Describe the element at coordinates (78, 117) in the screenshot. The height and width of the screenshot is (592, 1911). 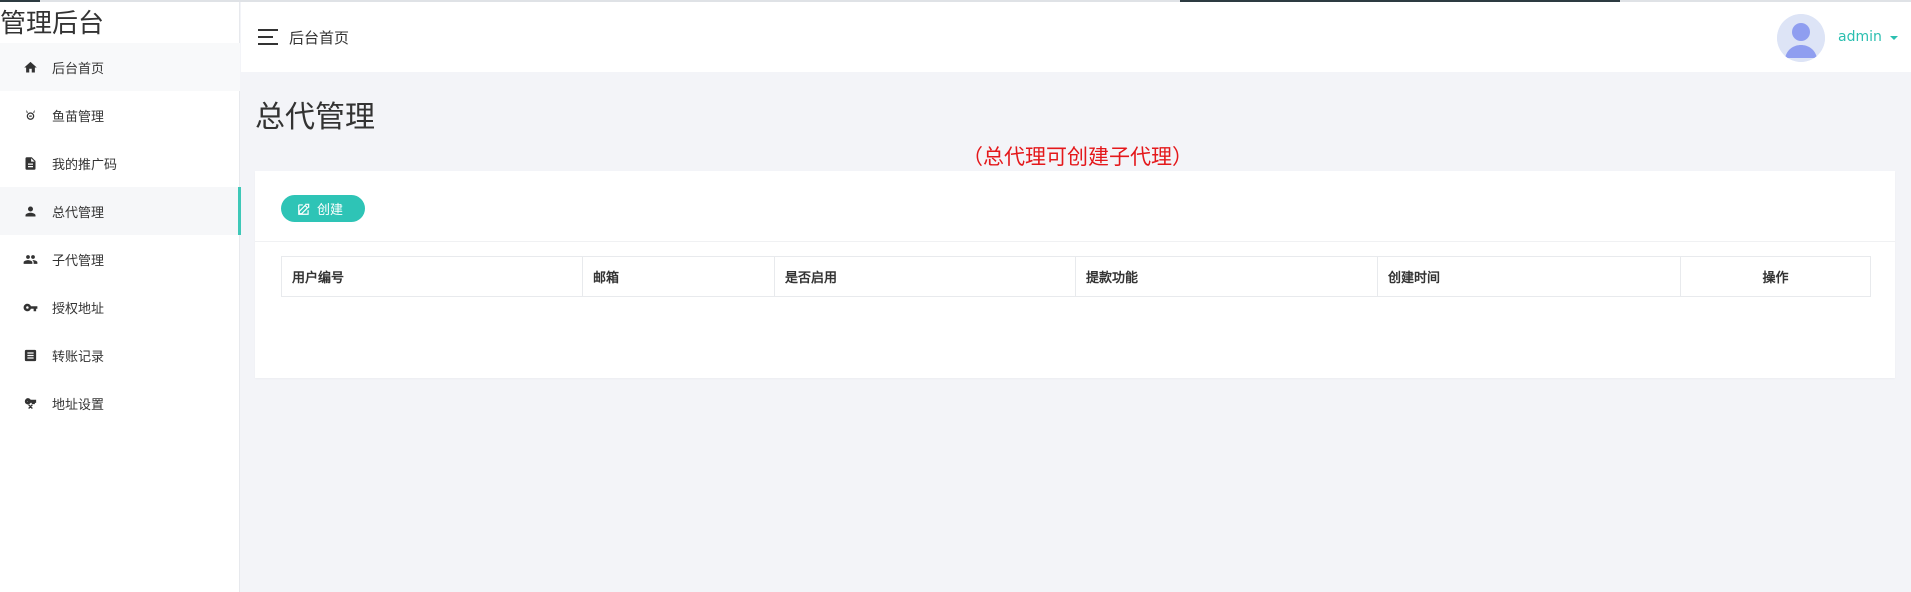
I see `sidebar-item-label: 鱼苗管理` at that location.